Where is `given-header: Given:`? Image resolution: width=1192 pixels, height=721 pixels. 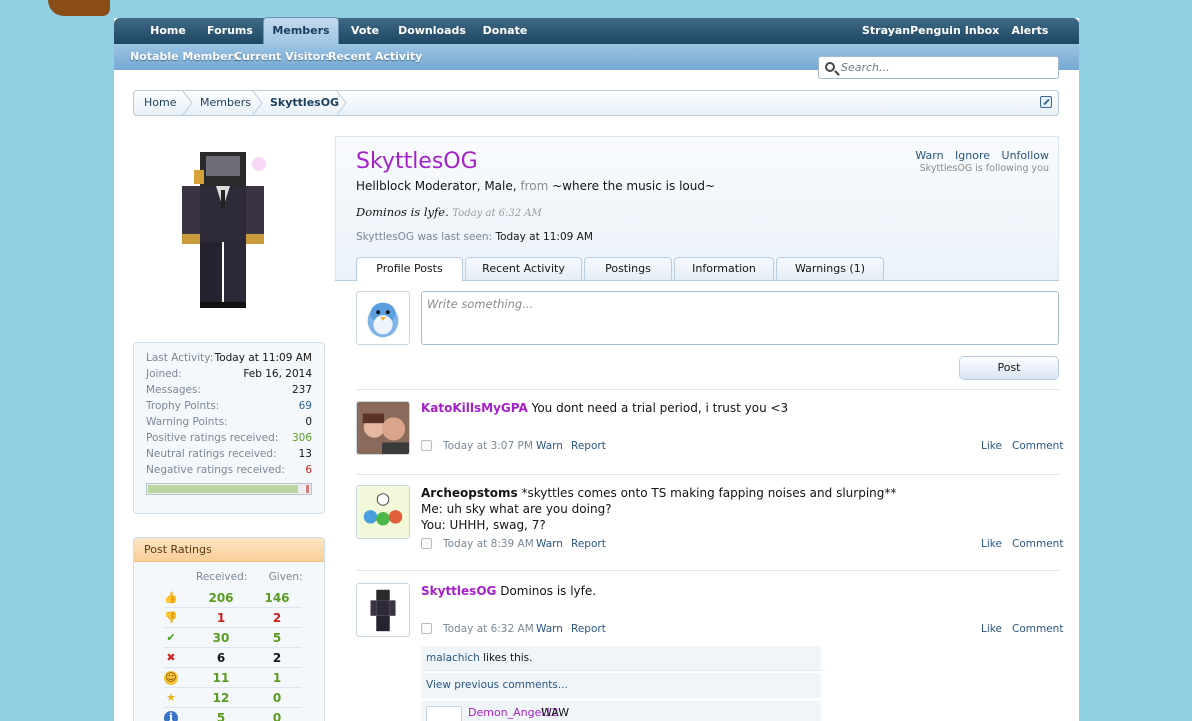 given-header: Given: is located at coordinates (285, 577).